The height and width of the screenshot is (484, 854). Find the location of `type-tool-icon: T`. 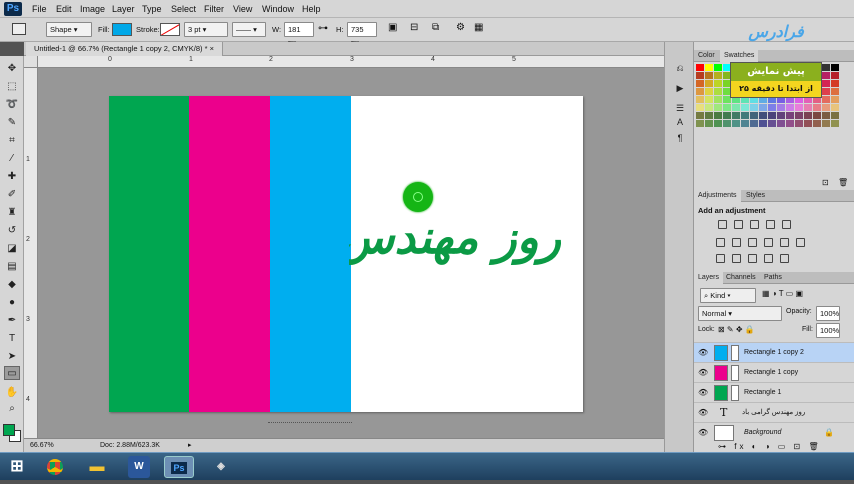

type-tool-icon: T is located at coordinates (12, 339).